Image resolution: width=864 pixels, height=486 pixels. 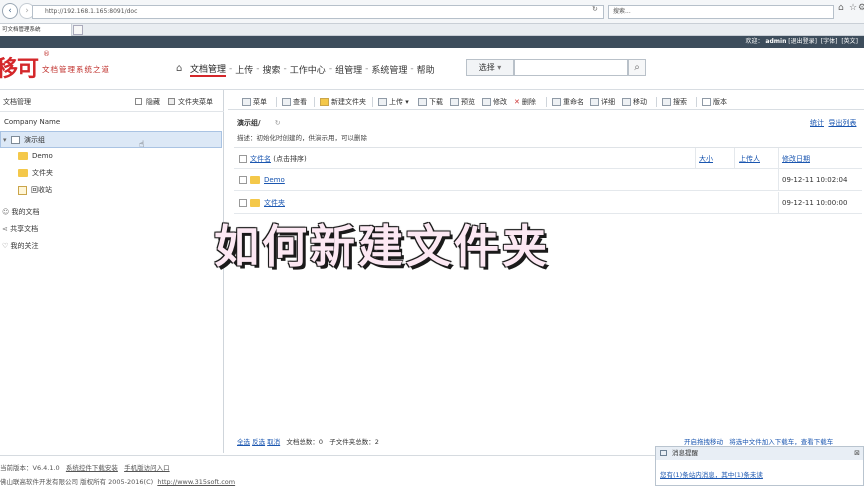 I want to click on nav-group-management: 组管理, so click(x=348, y=69).